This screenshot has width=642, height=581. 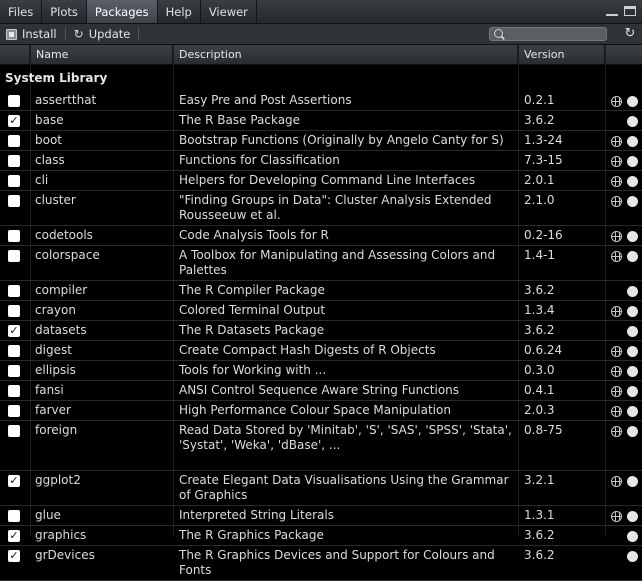 I want to click on install-button: Install, so click(x=31, y=34).